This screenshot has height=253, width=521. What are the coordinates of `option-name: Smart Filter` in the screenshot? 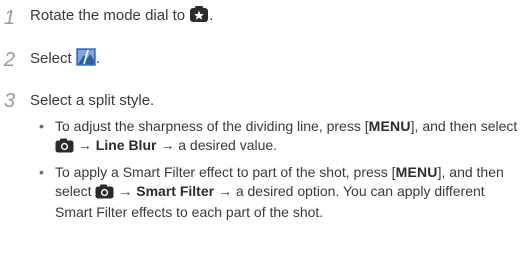 It's located at (175, 190).